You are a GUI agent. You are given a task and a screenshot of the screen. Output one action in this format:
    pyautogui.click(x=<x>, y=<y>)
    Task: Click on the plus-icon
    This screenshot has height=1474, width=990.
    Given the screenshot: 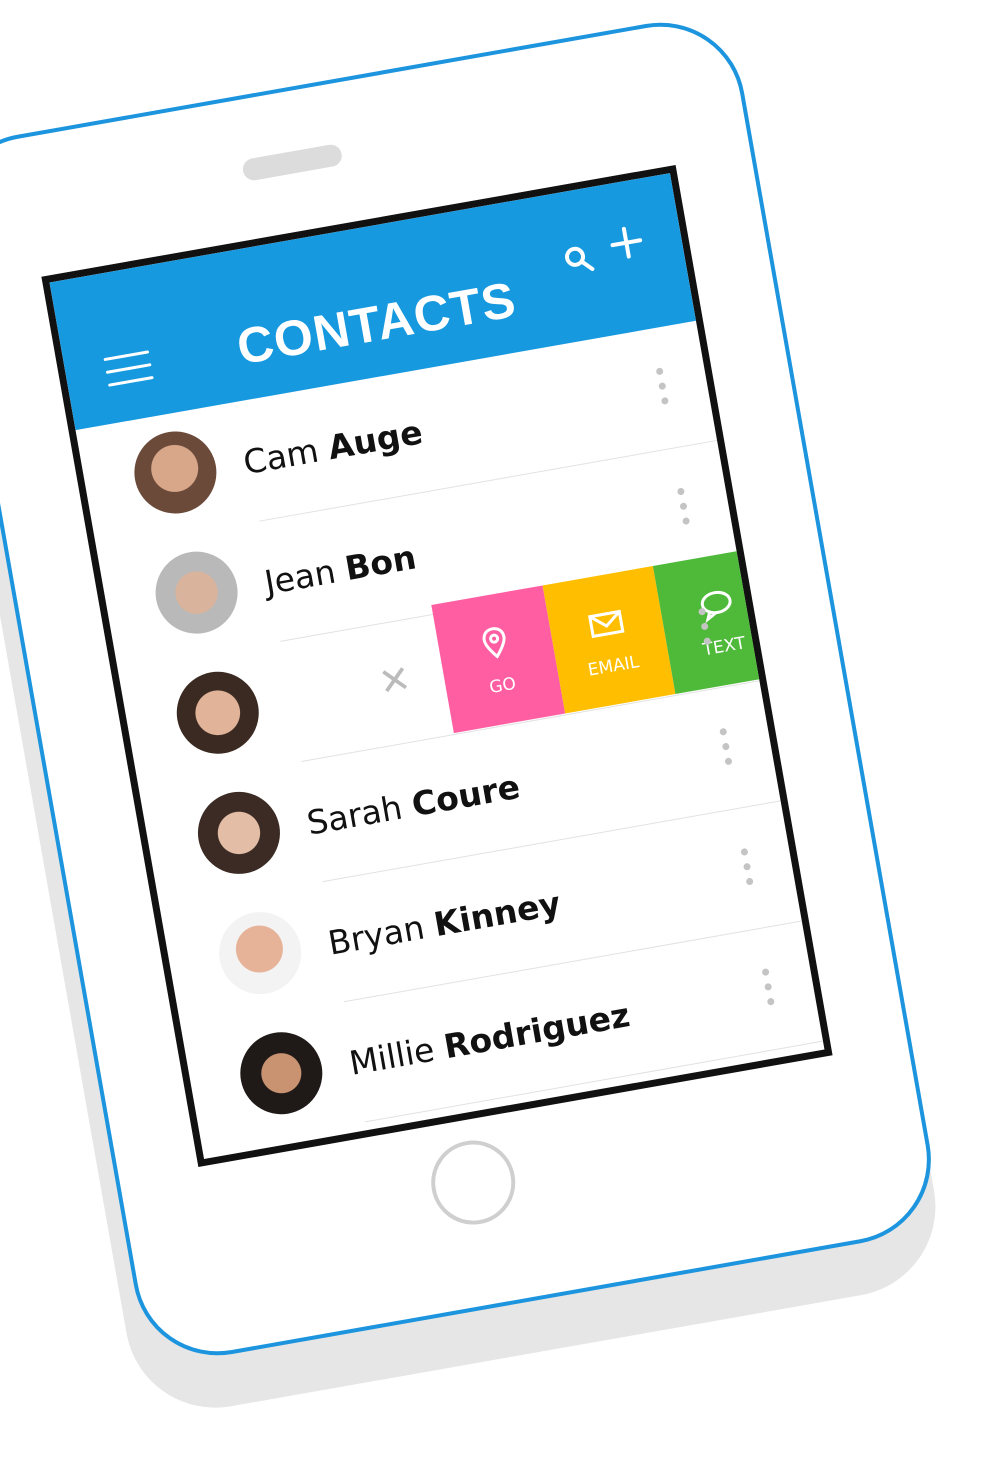 What is the action you would take?
    pyautogui.click(x=626, y=242)
    